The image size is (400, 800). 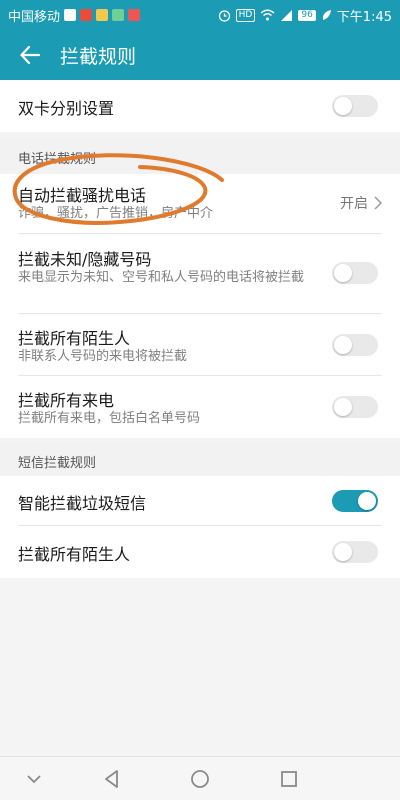 What do you see at coordinates (200, 156) in the screenshot?
I see `section-header-call: 电话拦截规则` at bounding box center [200, 156].